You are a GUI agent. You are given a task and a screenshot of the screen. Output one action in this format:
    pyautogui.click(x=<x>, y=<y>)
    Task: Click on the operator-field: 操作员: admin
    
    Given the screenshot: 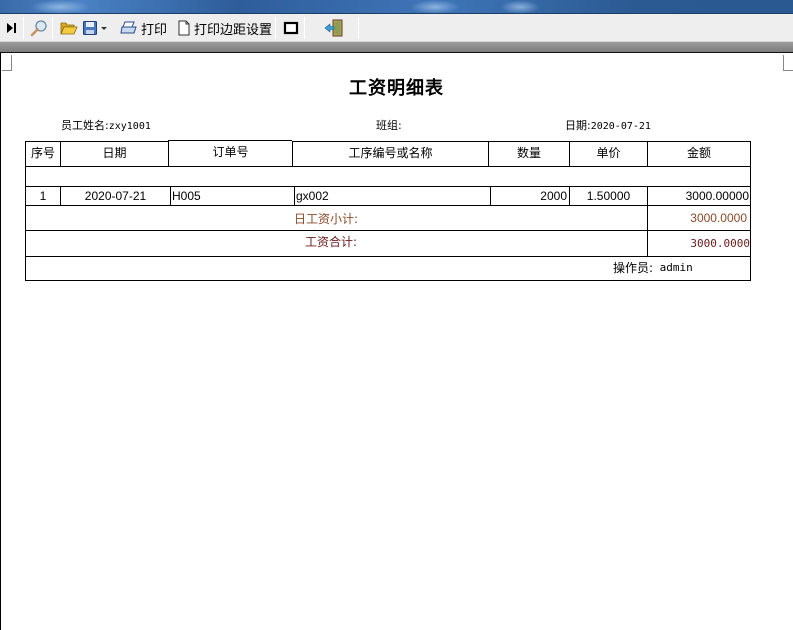 What is the action you would take?
    pyautogui.click(x=673, y=267)
    